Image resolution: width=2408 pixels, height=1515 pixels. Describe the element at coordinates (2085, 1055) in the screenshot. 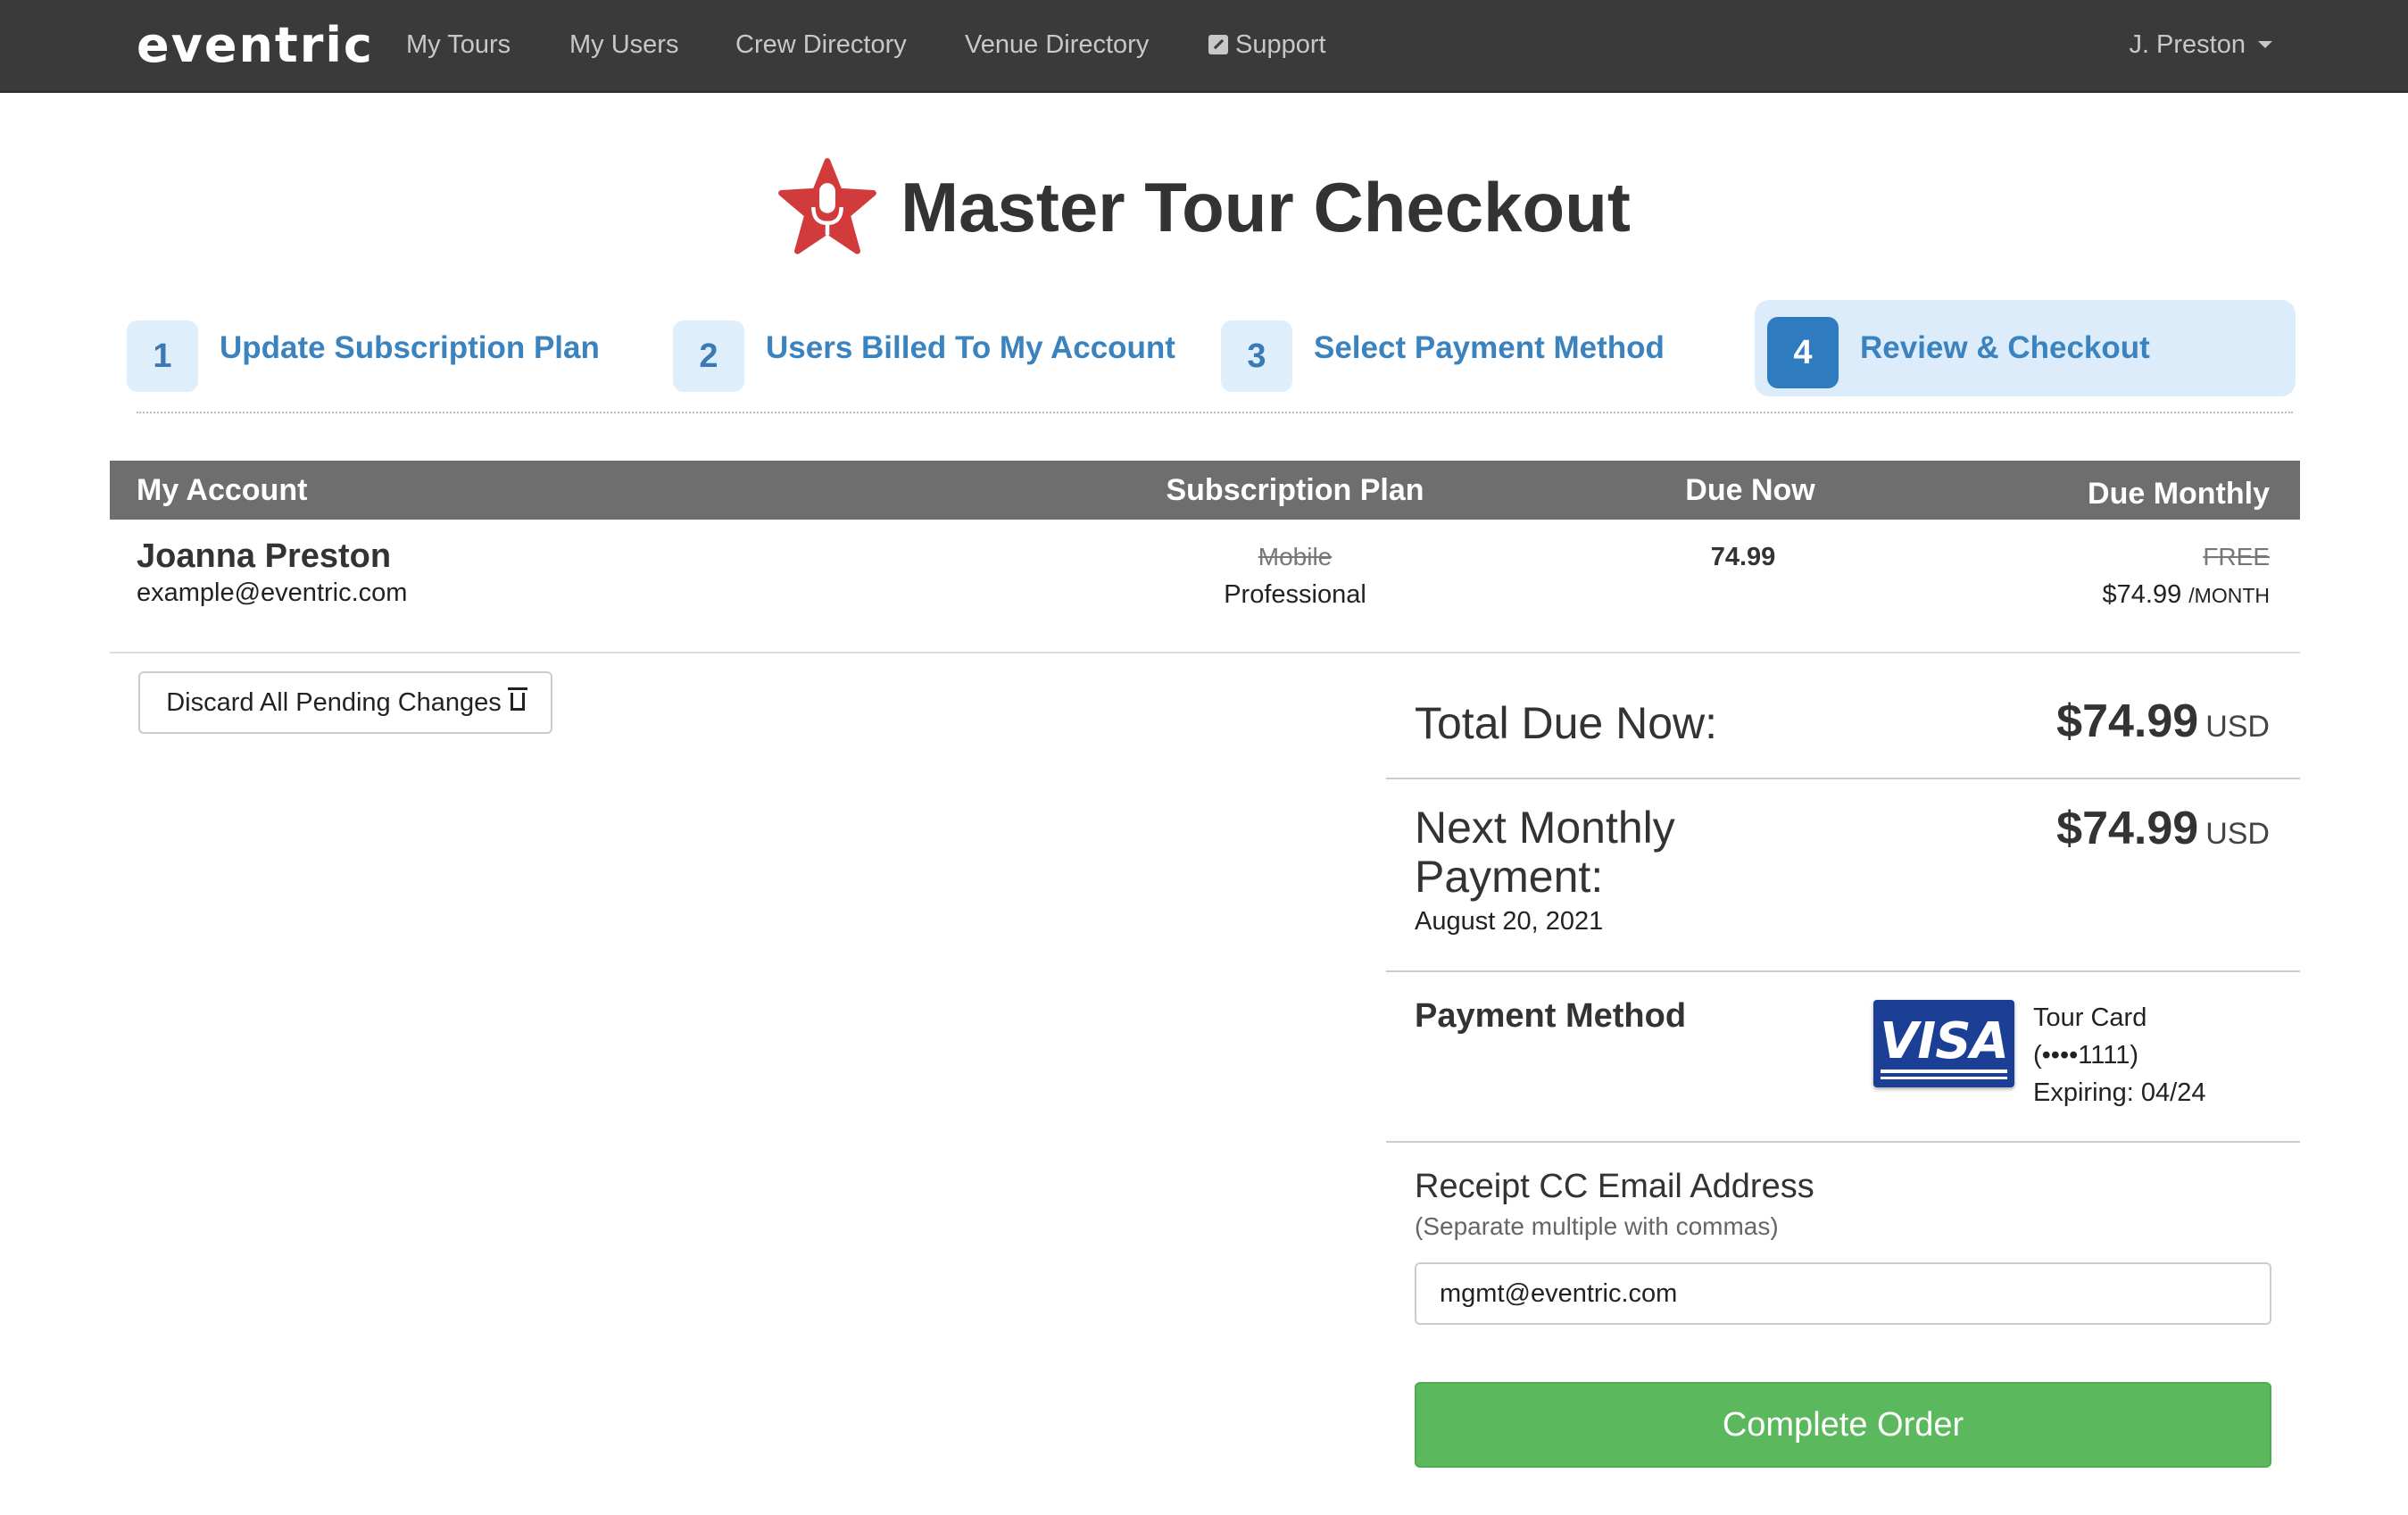

I see `card-number: (••••1111)` at that location.